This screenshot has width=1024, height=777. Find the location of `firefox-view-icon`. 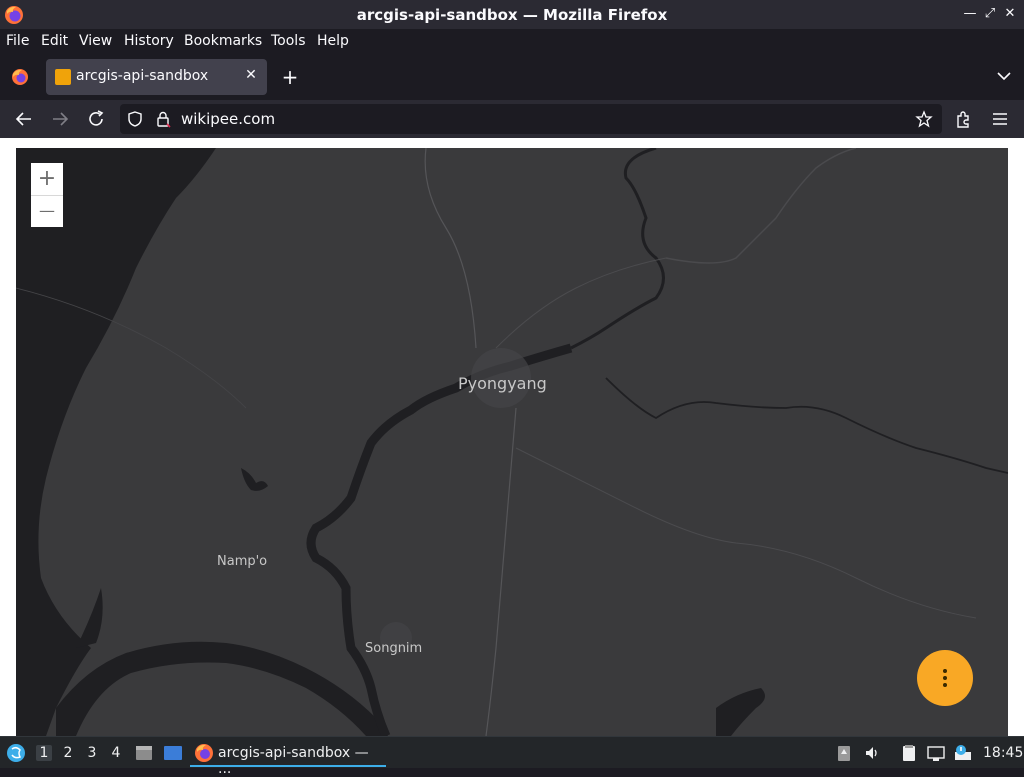

firefox-view-icon is located at coordinates (20, 77).